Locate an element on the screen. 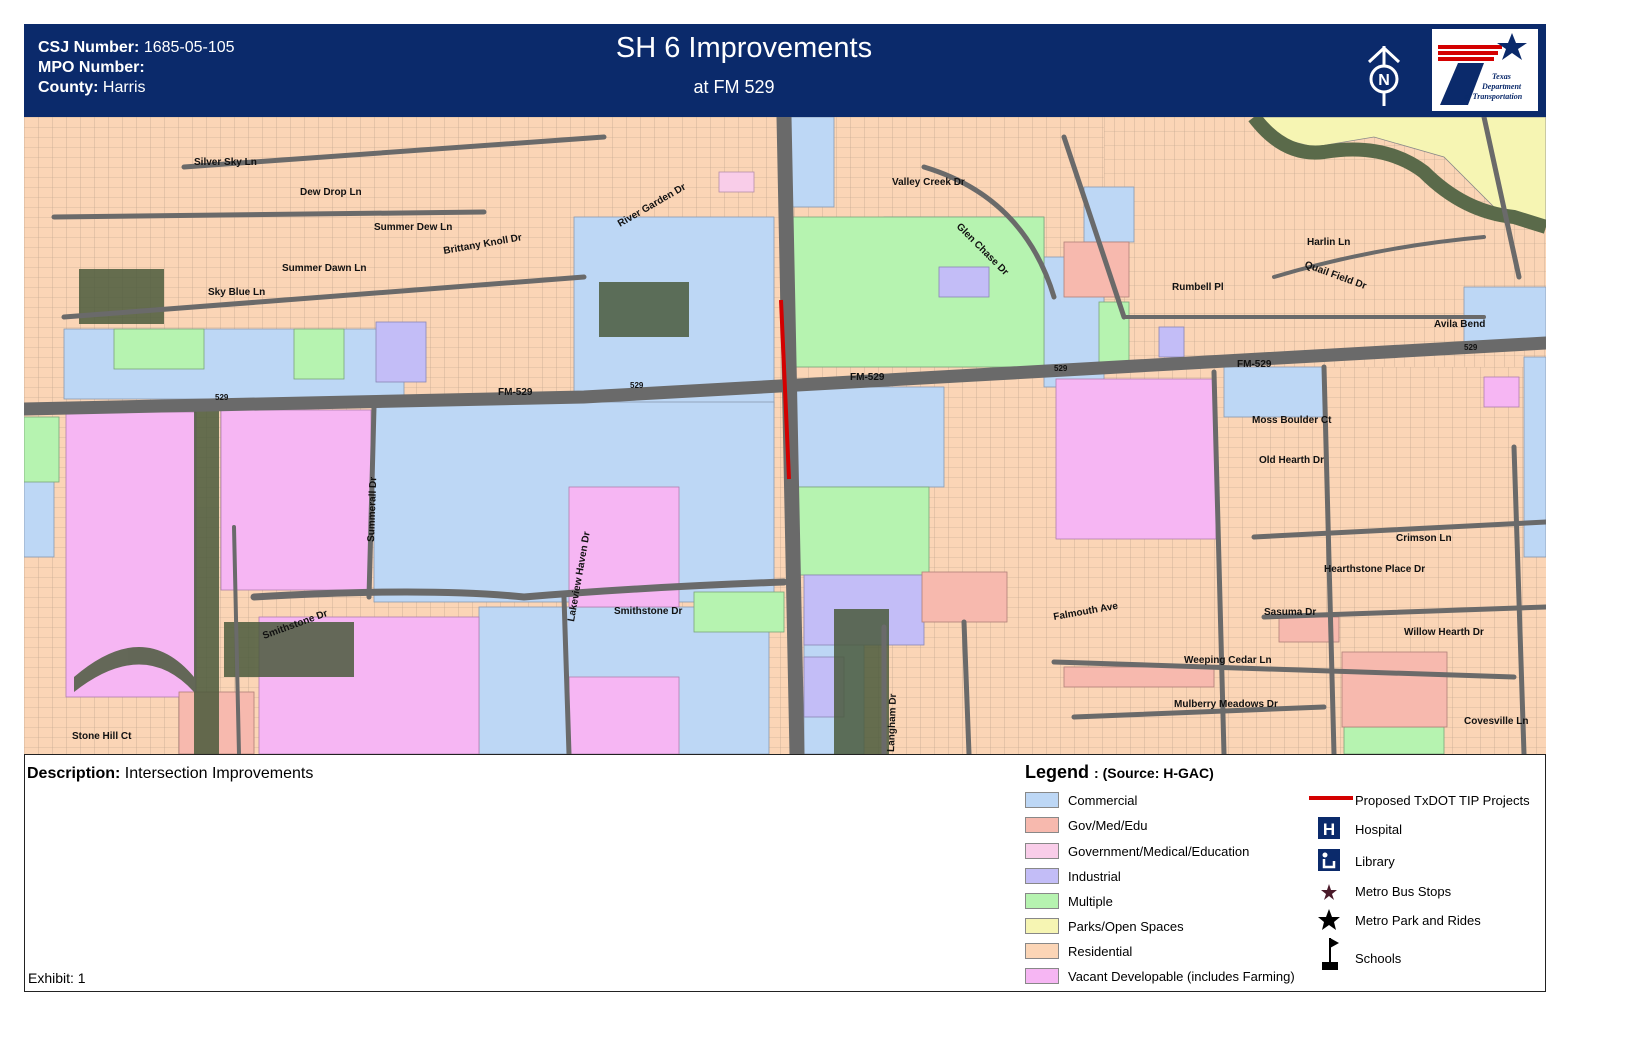 This screenshot has width=1632, height=1056. road-label: Avila Bend is located at coordinates (1459, 324).